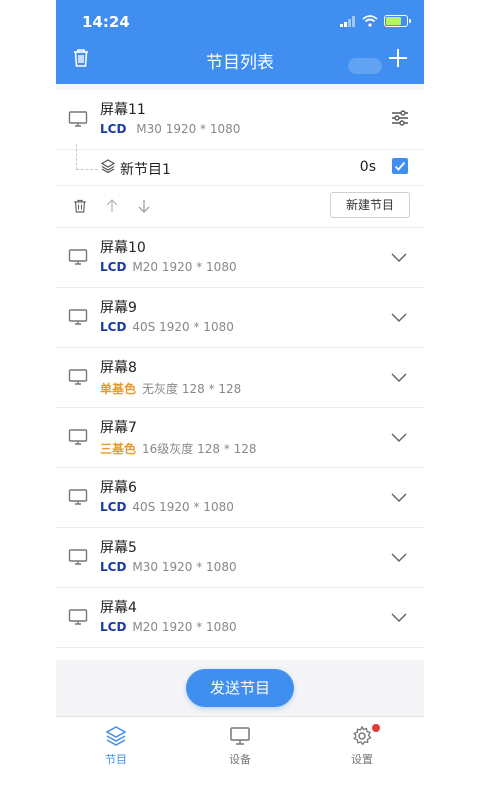 The width and height of the screenshot is (480, 800). I want to click on tab-bar: 节目 设备 设置, so click(240, 758).